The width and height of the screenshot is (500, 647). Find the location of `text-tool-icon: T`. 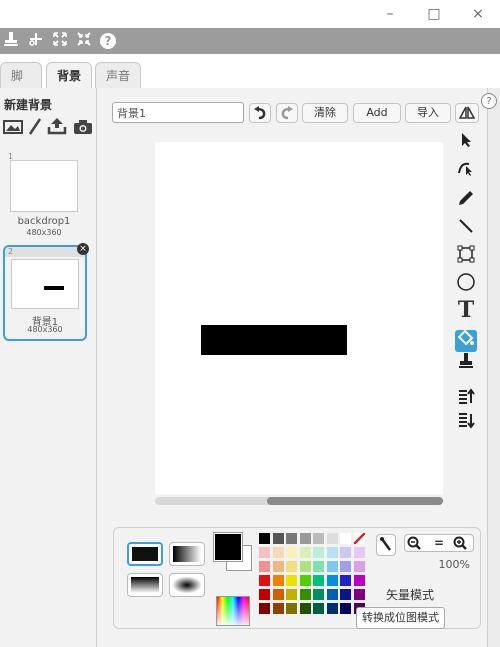

text-tool-icon: T is located at coordinates (466, 310).